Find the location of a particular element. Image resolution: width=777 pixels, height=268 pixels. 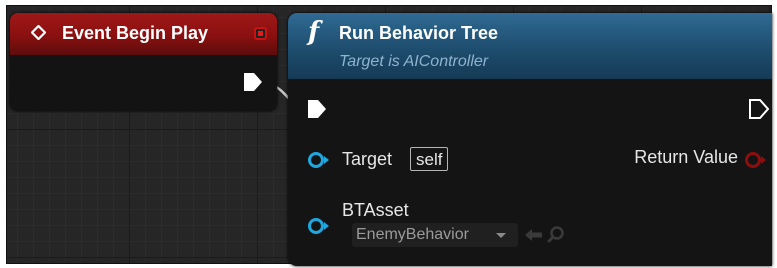

return-value-pin-label: Return Value is located at coordinates (686, 157).